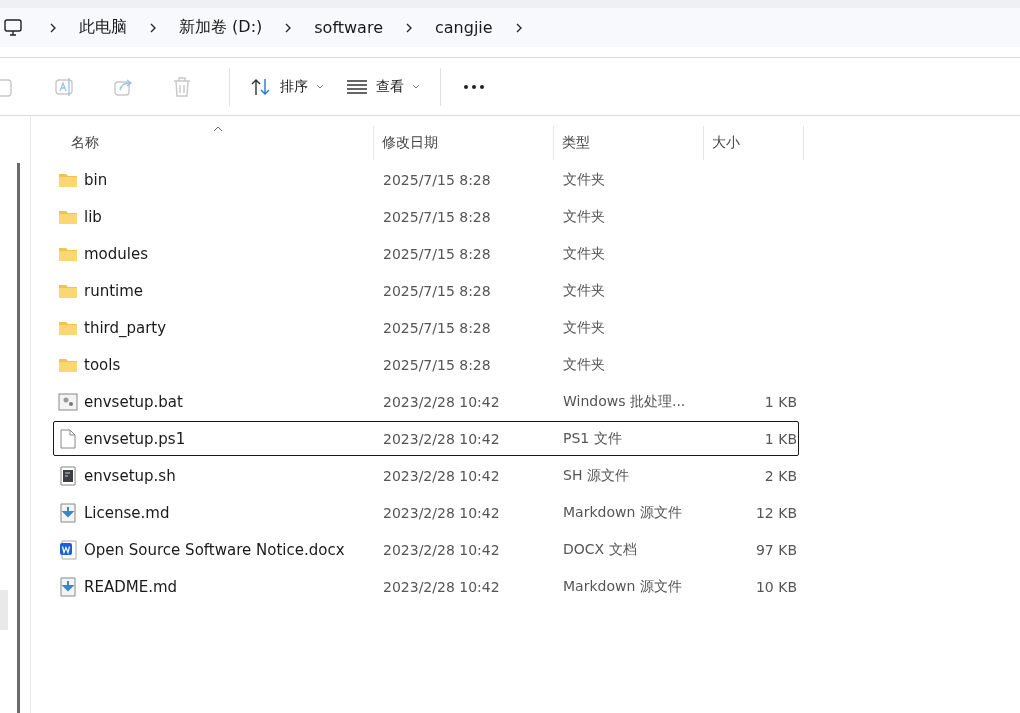 Image resolution: width=1020 pixels, height=713 pixels. I want to click on file-row: bin 2025/7/15 8:28 文件夹, so click(426, 179).